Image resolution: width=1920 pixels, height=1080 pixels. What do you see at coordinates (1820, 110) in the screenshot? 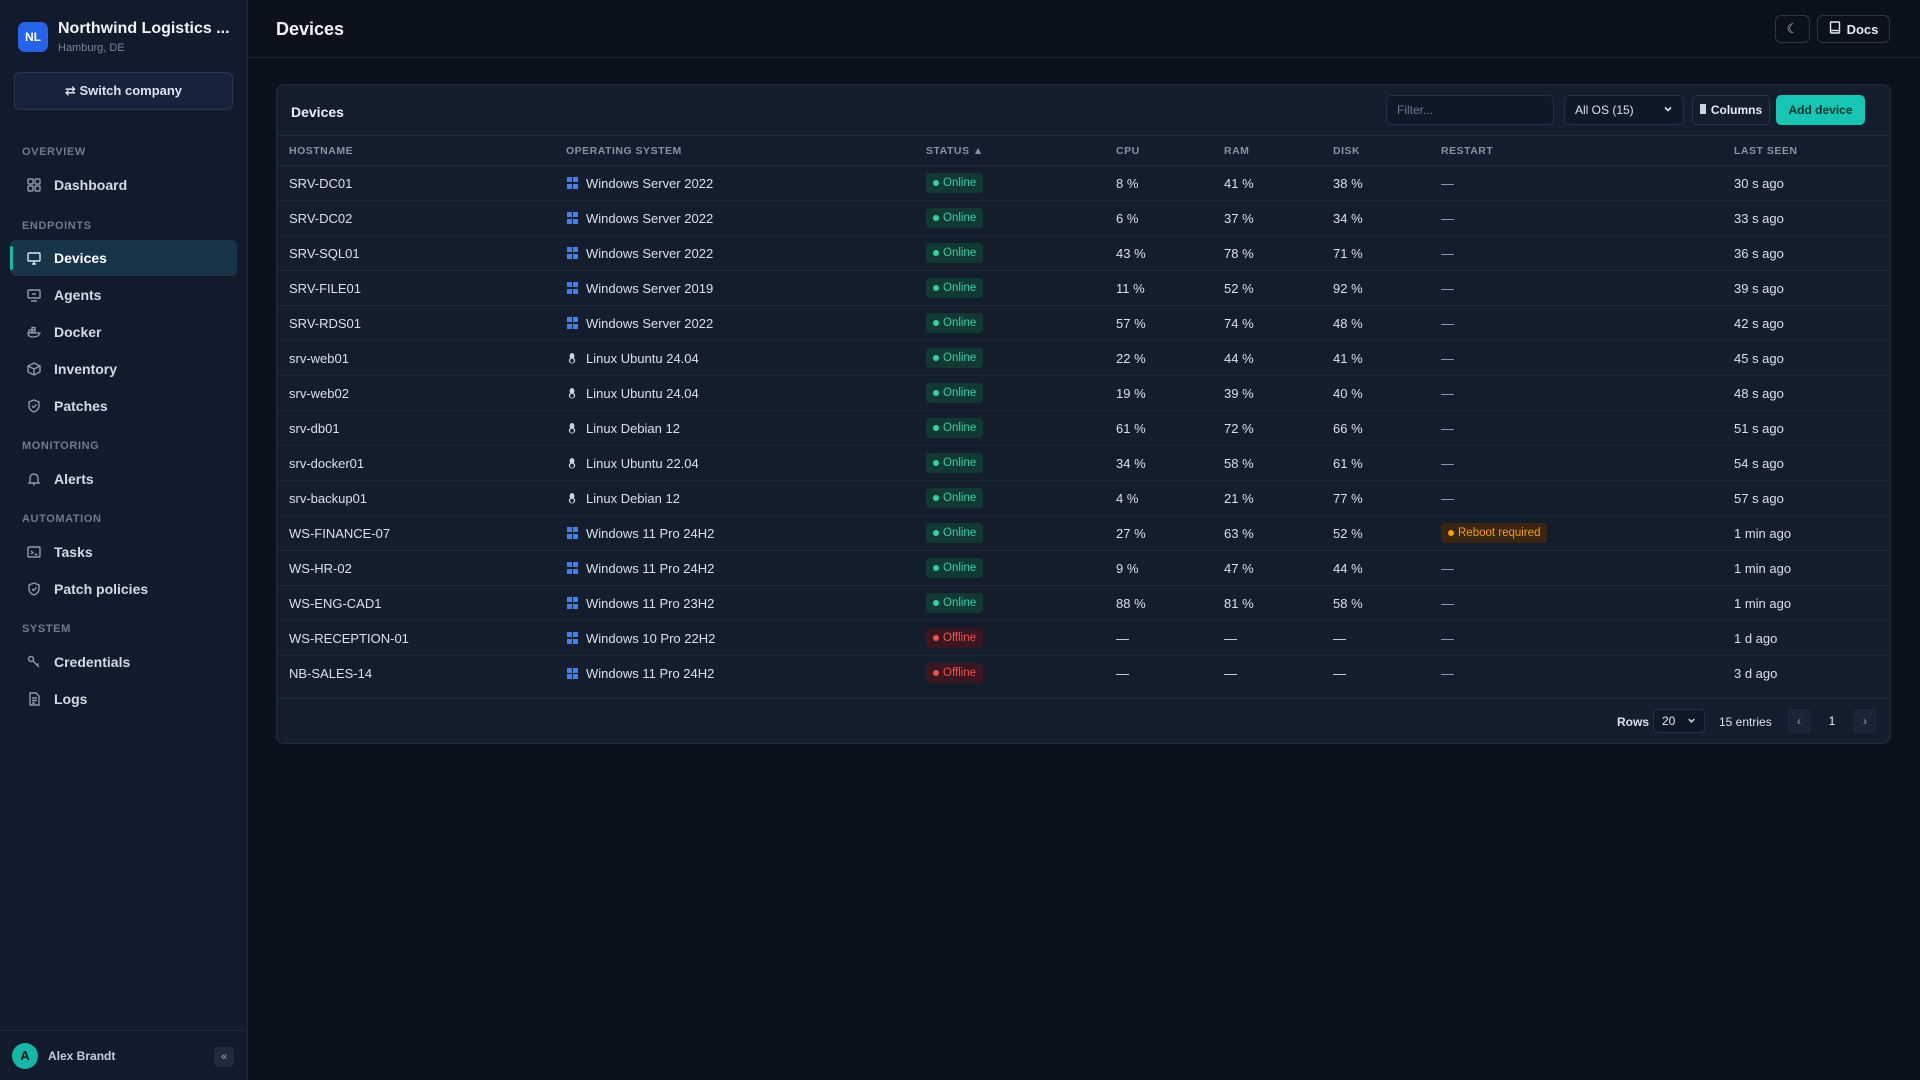
I see `add-device-button: Add device` at bounding box center [1820, 110].